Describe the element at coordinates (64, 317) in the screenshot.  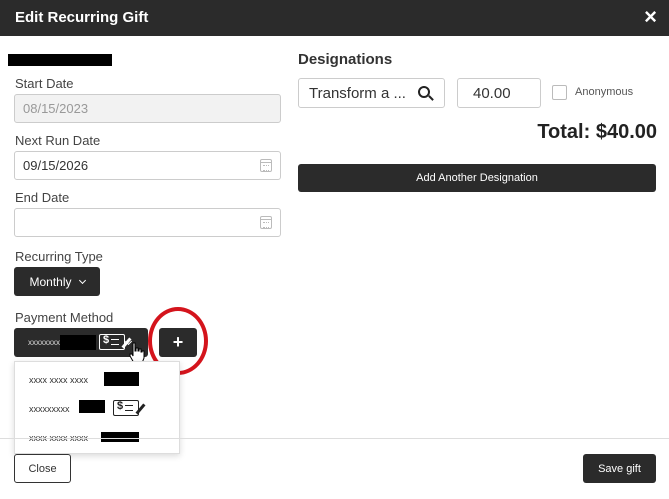
I see `payment-method-label: Payment Method` at that location.